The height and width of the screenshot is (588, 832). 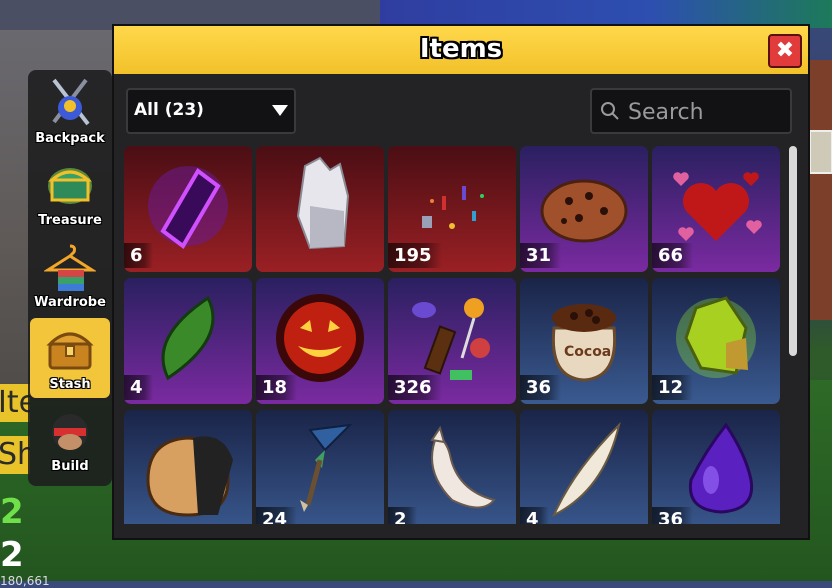 I want to click on dock-wardrobe-button: Wardrobe, so click(x=70, y=276).